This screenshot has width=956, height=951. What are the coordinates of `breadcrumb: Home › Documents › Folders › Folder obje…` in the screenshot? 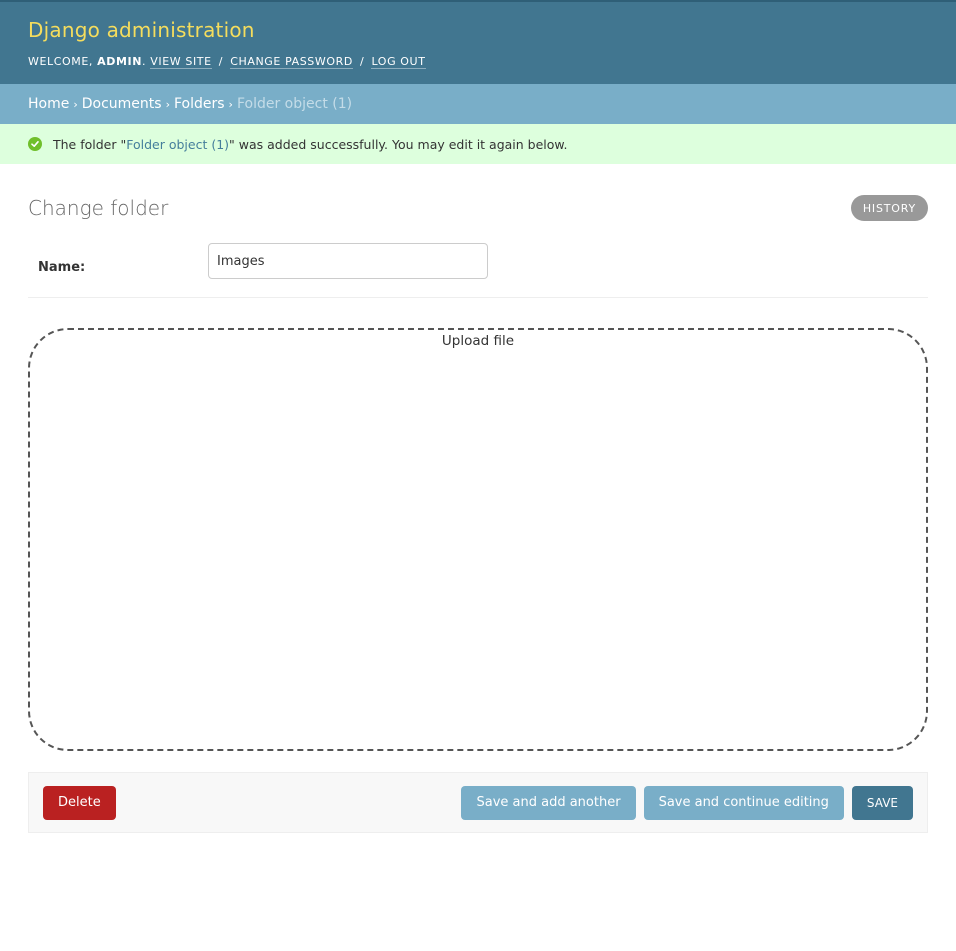 It's located at (478, 104).